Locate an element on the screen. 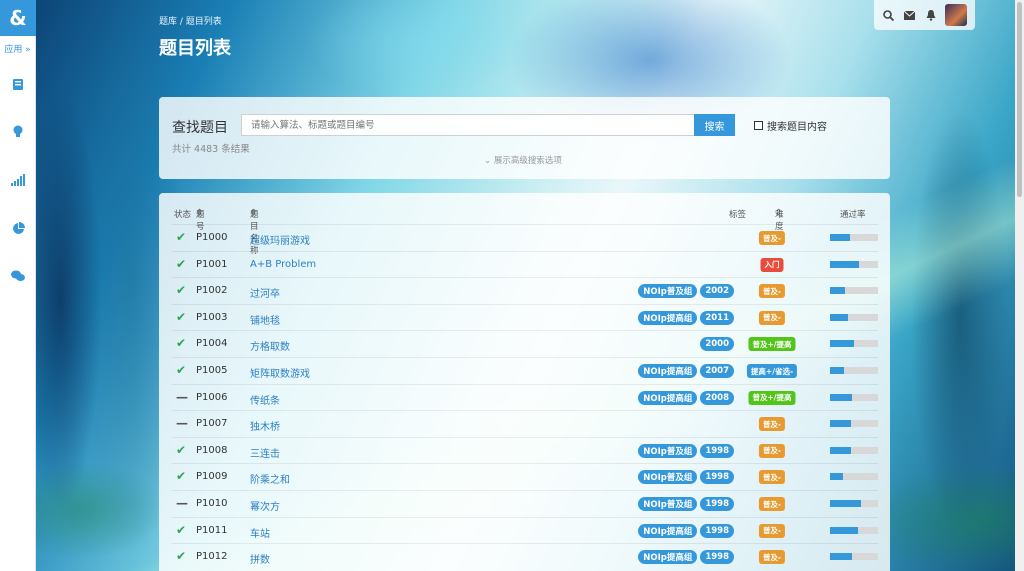 The width and height of the screenshot is (1024, 571). advanced-search-label: 展示高级搜索选项 is located at coordinates (527, 161).